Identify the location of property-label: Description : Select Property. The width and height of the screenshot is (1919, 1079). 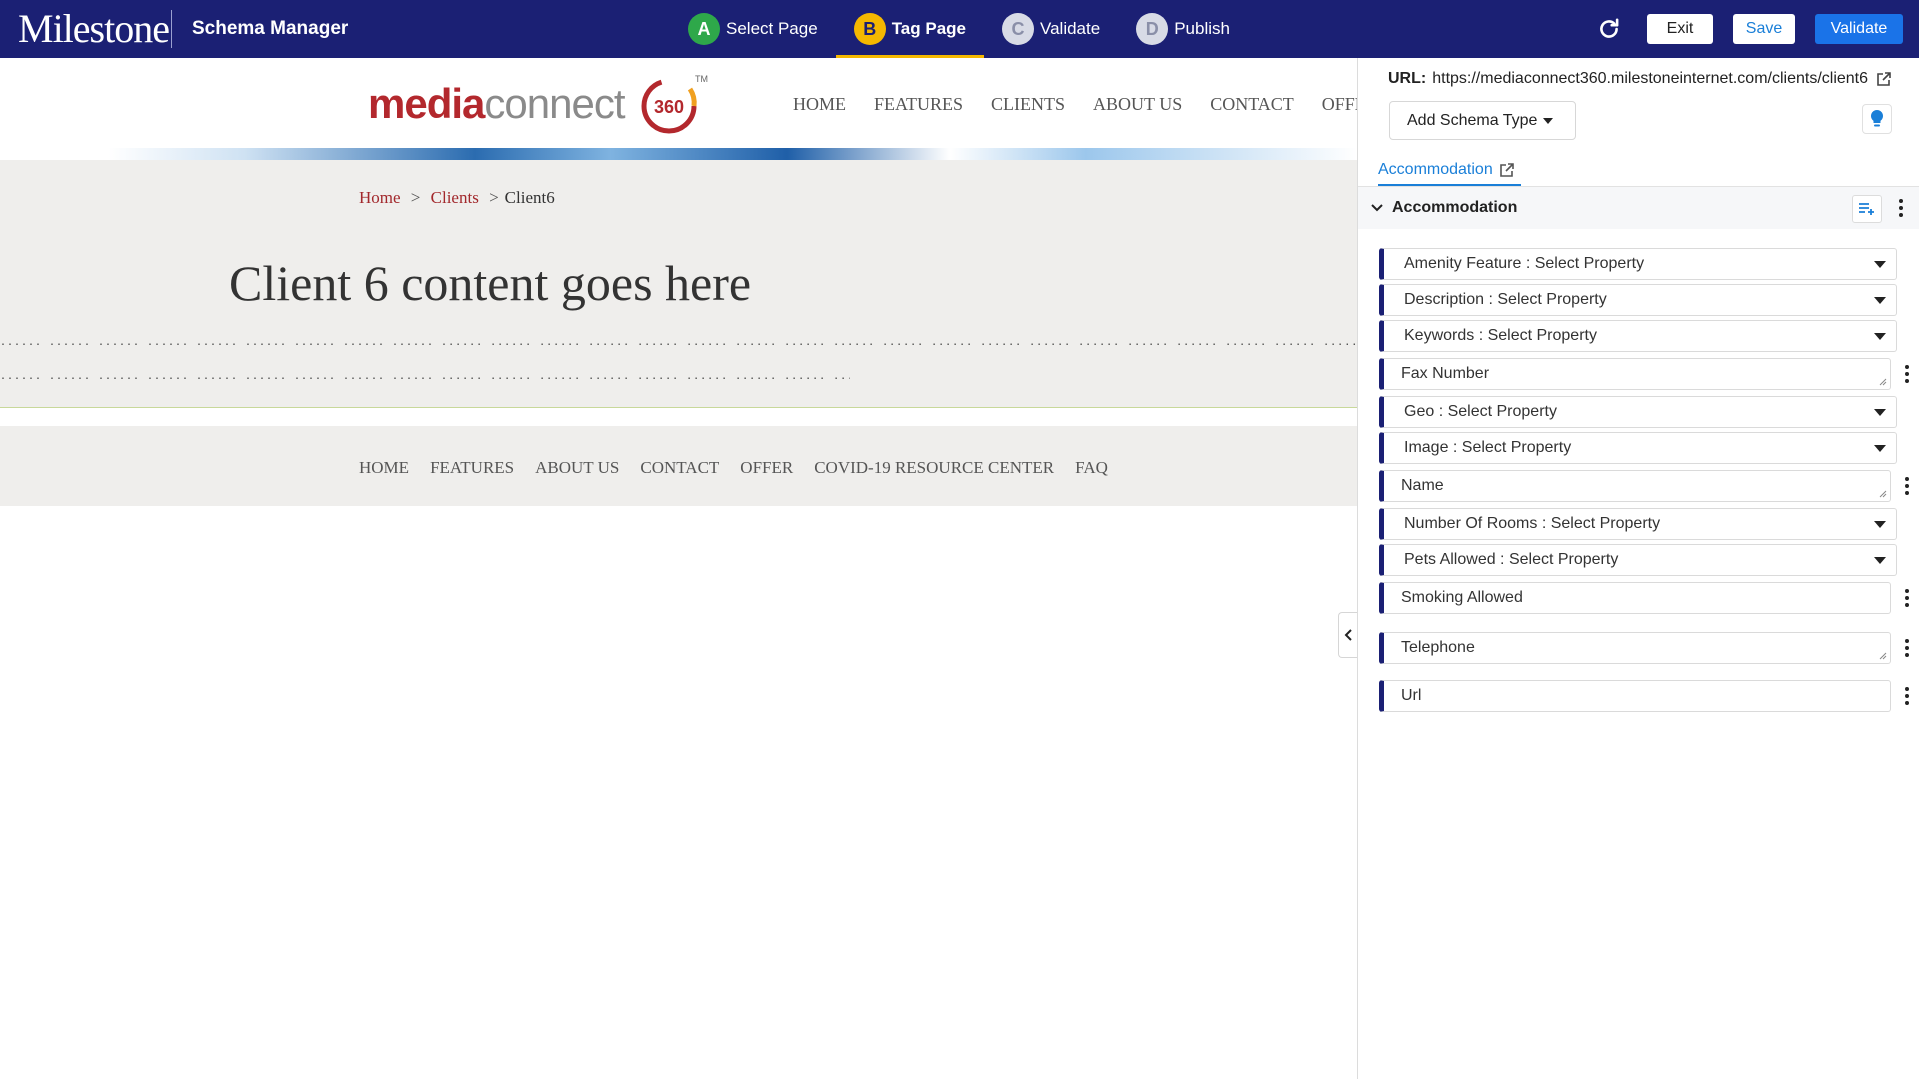
(1505, 299).